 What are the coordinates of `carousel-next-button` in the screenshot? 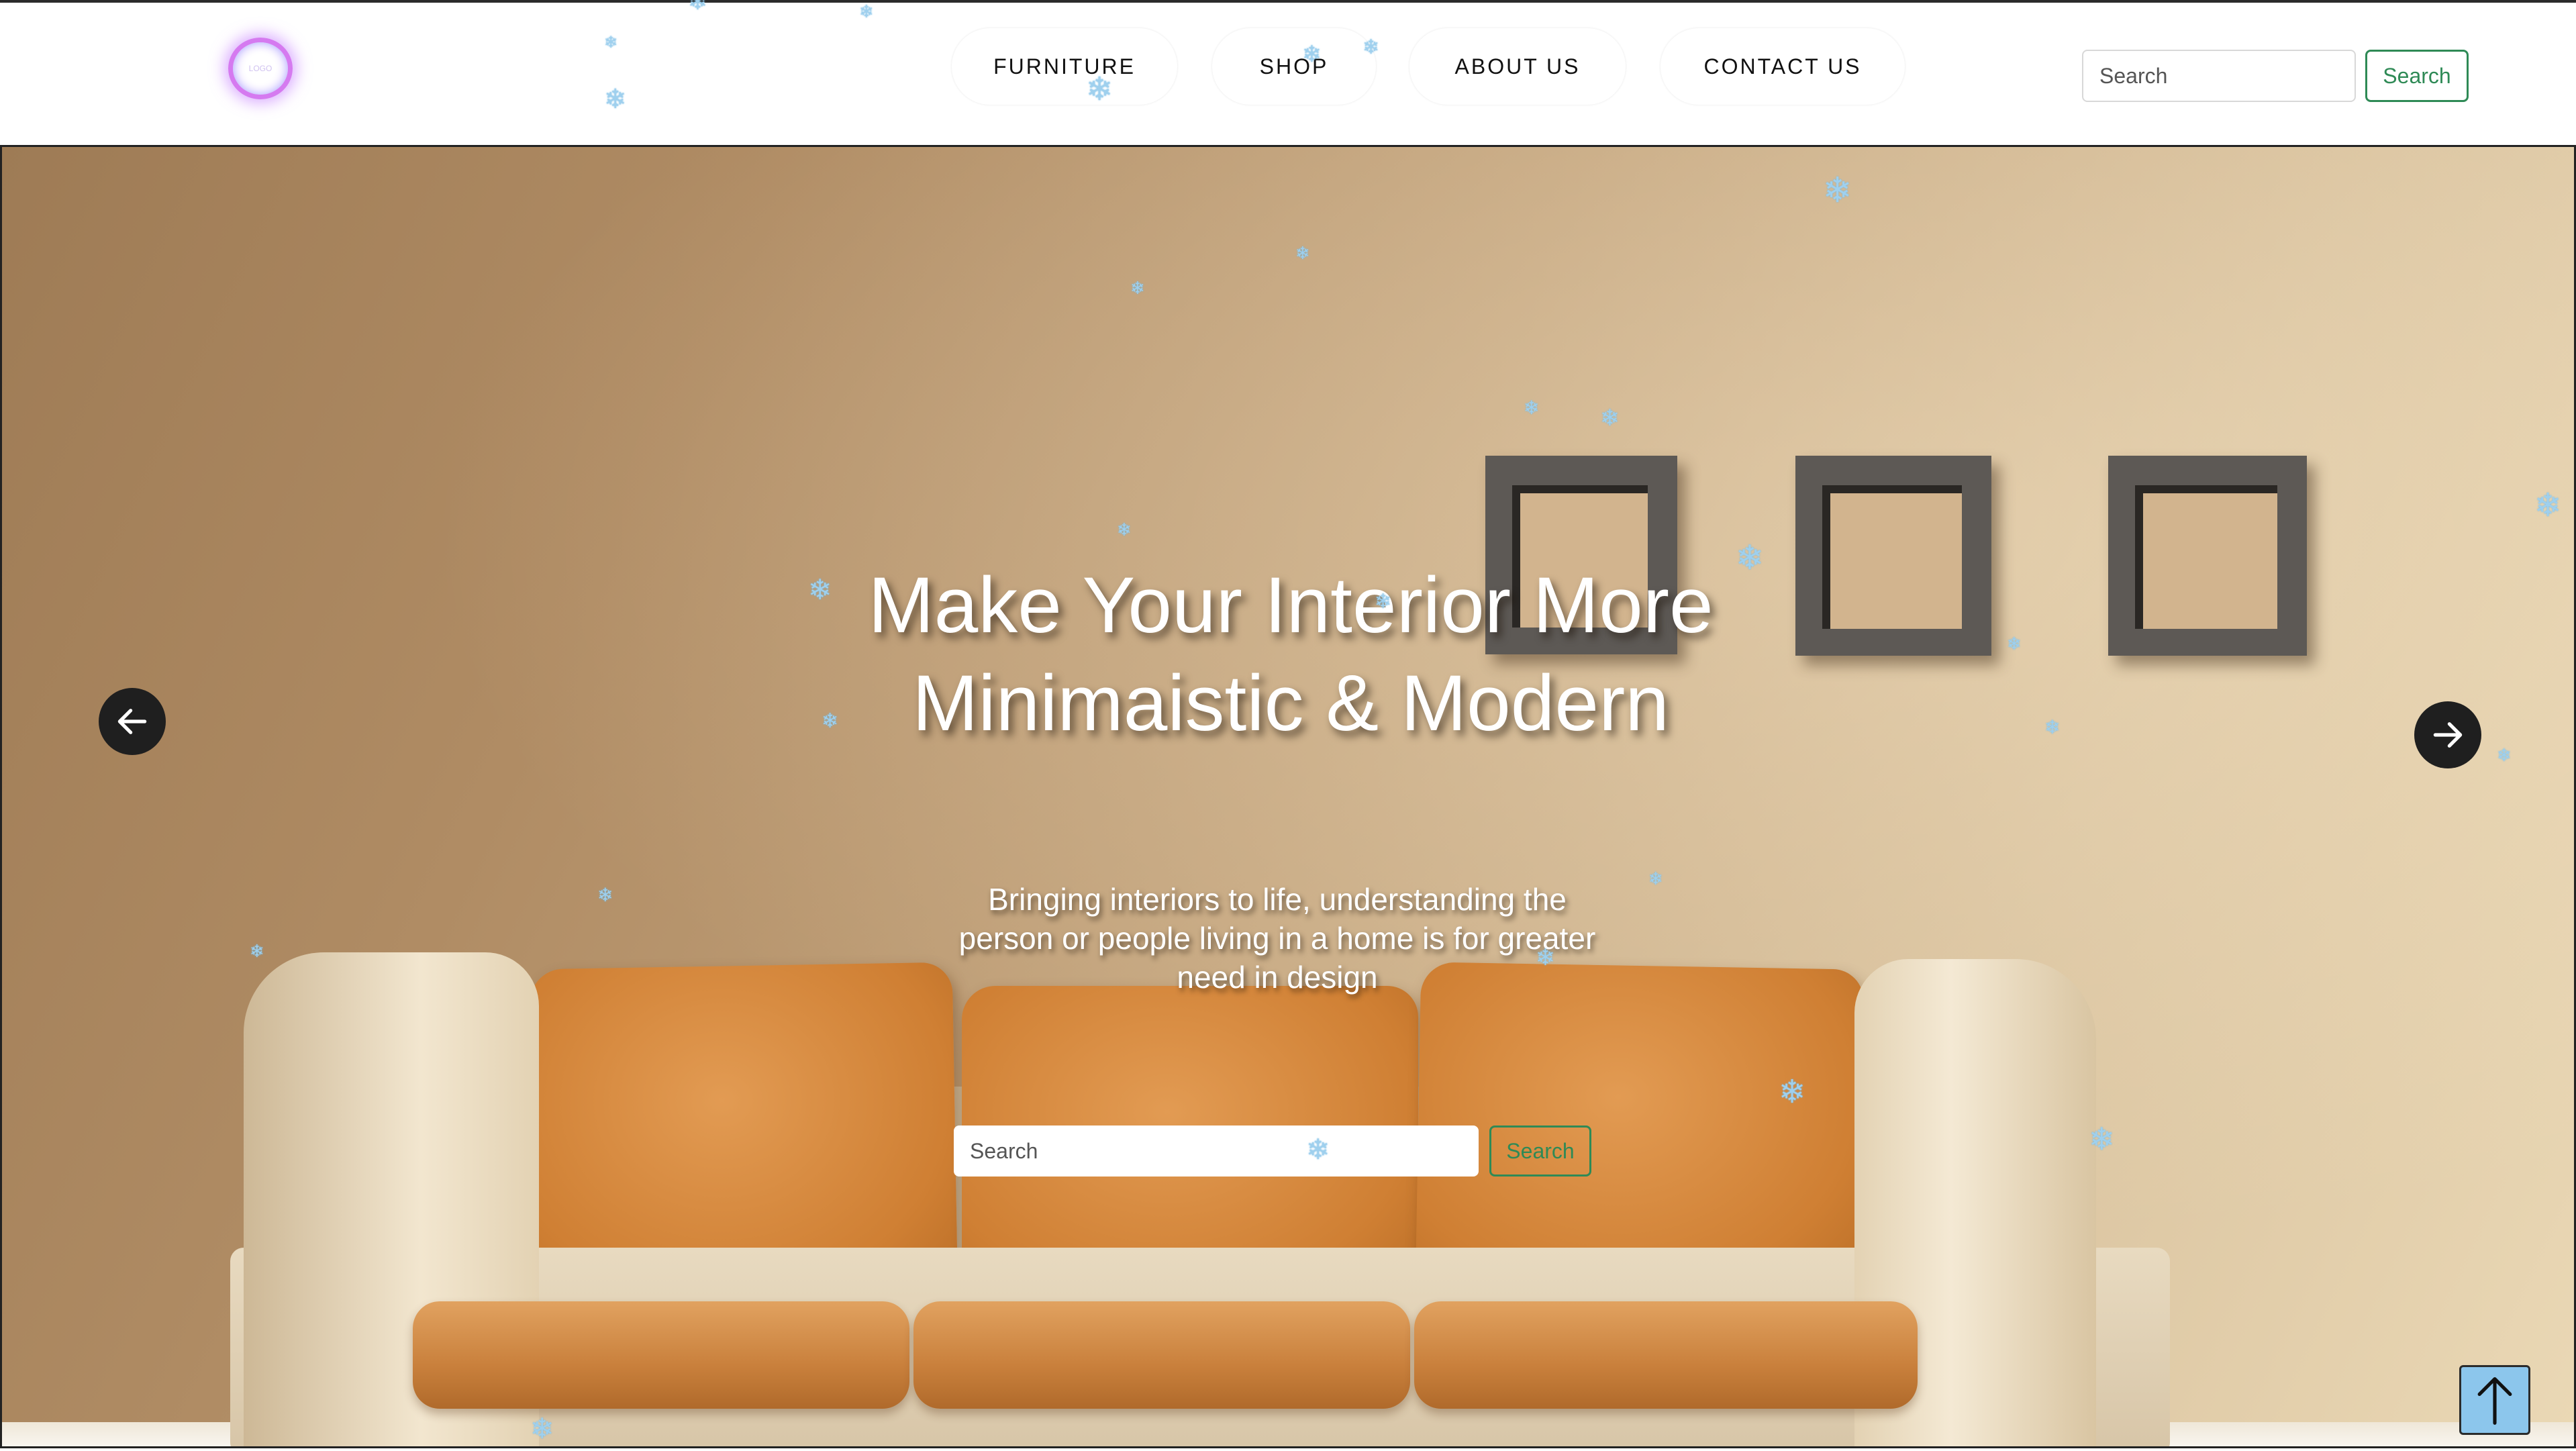 It's located at (2447, 734).